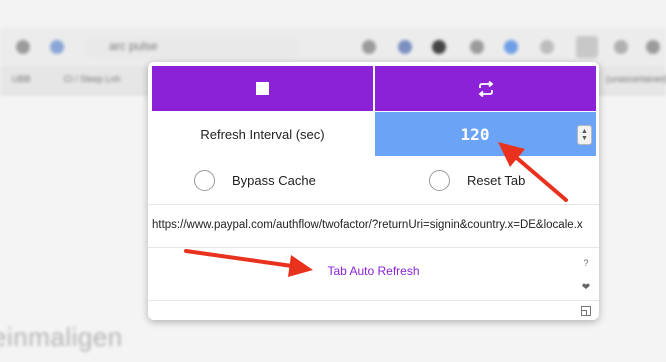 The image size is (666, 362). I want to click on address-bar-text: arc pulse, so click(133, 46).